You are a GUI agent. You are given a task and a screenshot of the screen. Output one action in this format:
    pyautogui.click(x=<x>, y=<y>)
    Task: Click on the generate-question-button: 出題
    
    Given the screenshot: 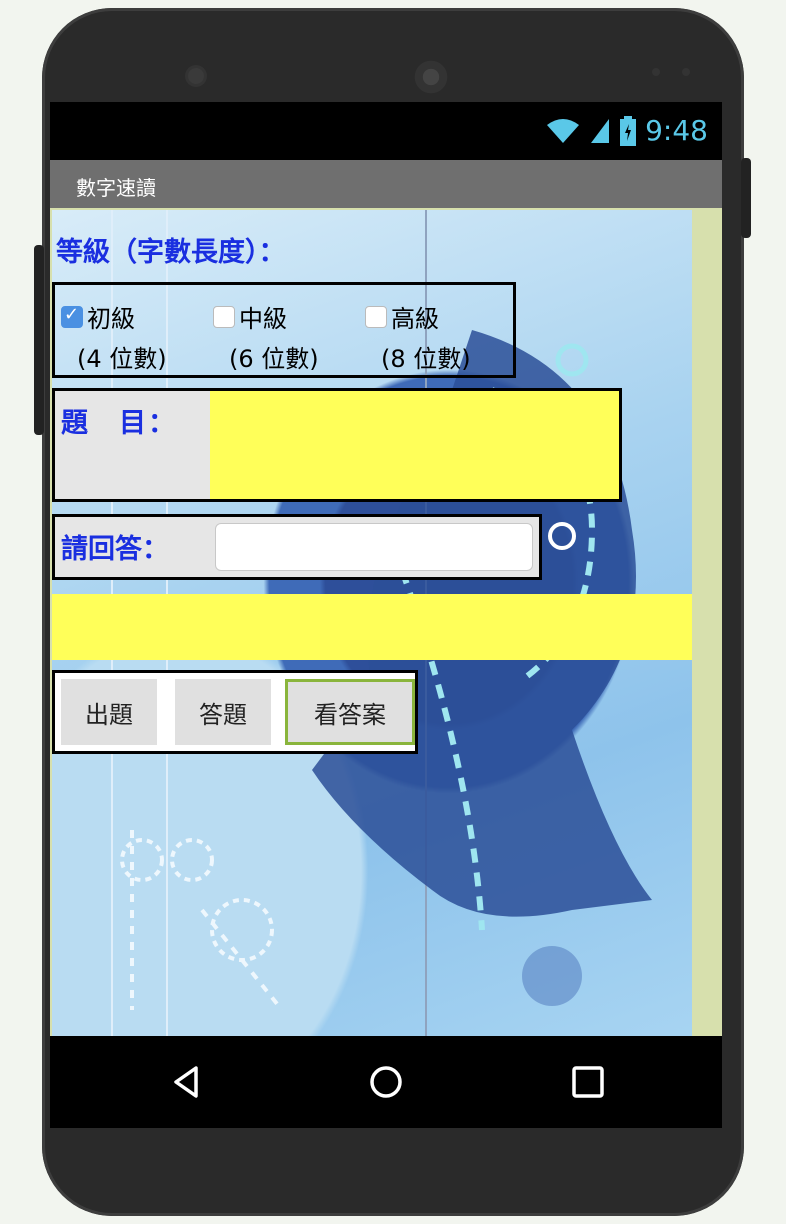 What is the action you would take?
    pyautogui.click(x=109, y=712)
    